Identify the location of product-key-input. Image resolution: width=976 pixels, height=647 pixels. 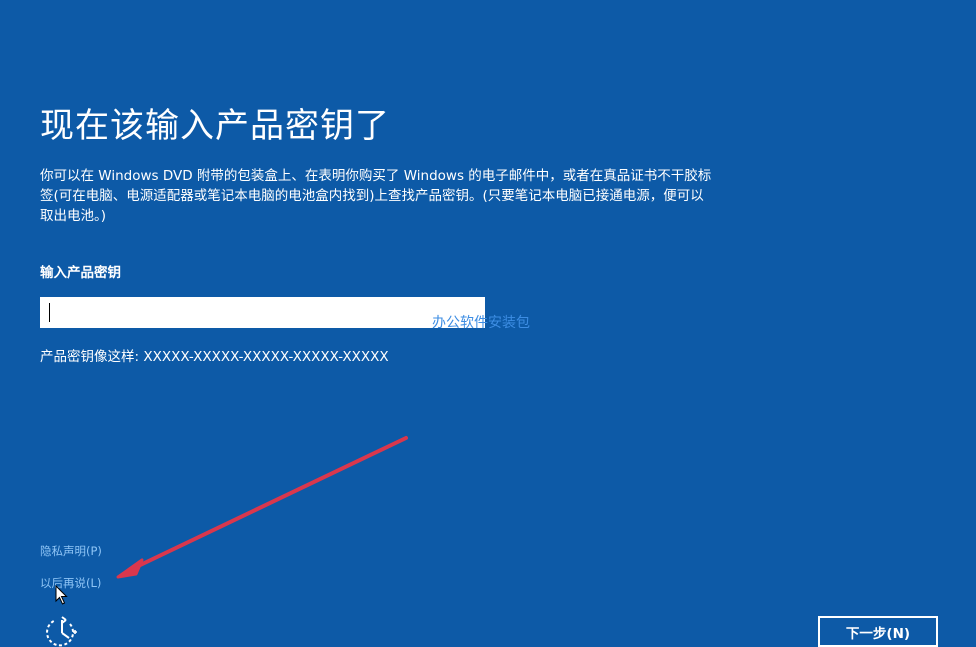
(262, 312).